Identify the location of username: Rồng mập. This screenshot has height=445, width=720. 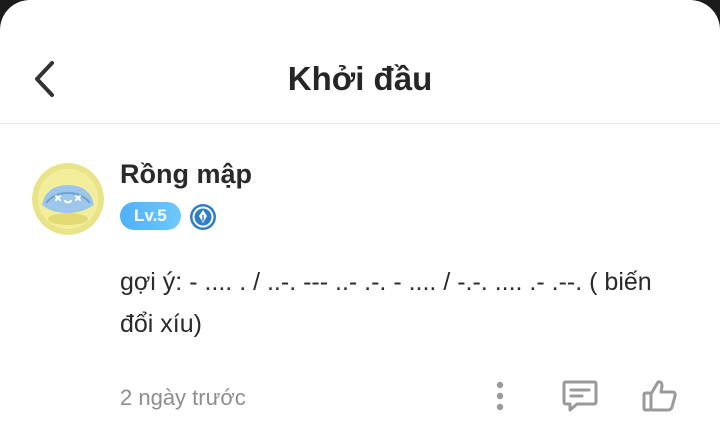
(186, 174).